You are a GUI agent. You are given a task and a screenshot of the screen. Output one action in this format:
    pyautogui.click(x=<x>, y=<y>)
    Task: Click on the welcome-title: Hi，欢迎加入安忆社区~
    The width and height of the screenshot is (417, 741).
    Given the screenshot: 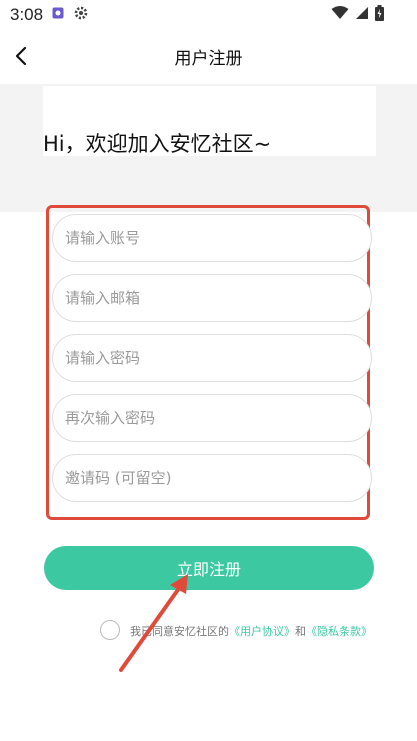 What is the action you would take?
    pyautogui.click(x=157, y=144)
    